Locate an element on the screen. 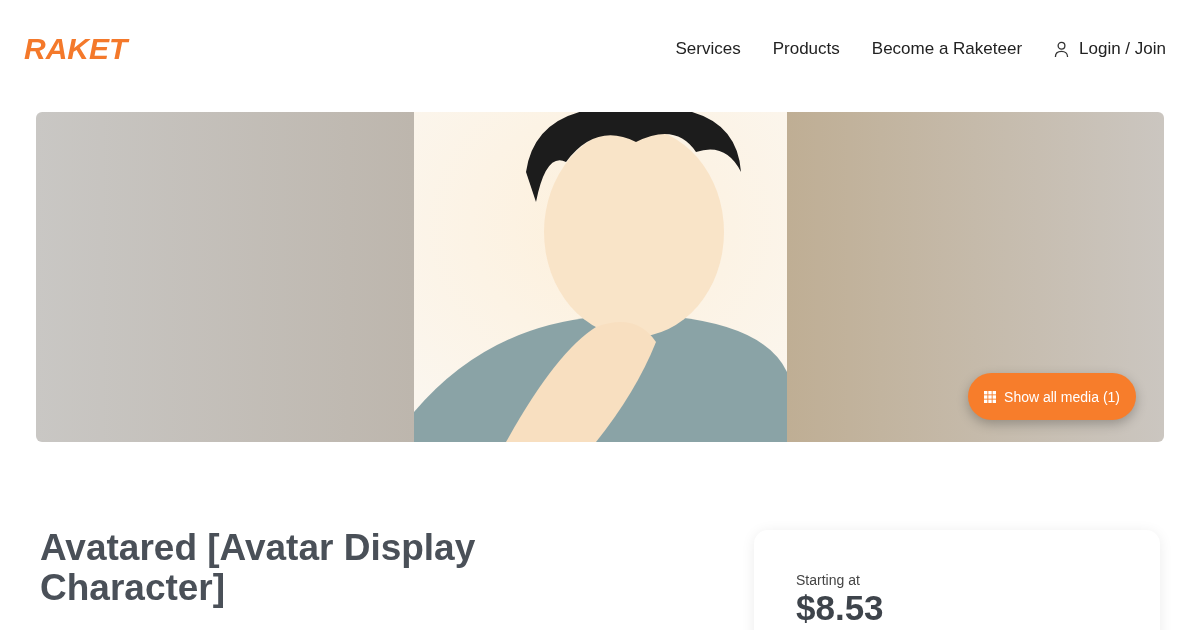 Image resolution: width=1200 pixels, height=630 pixels. nav-link: Become a Raketeer is located at coordinates (947, 49).